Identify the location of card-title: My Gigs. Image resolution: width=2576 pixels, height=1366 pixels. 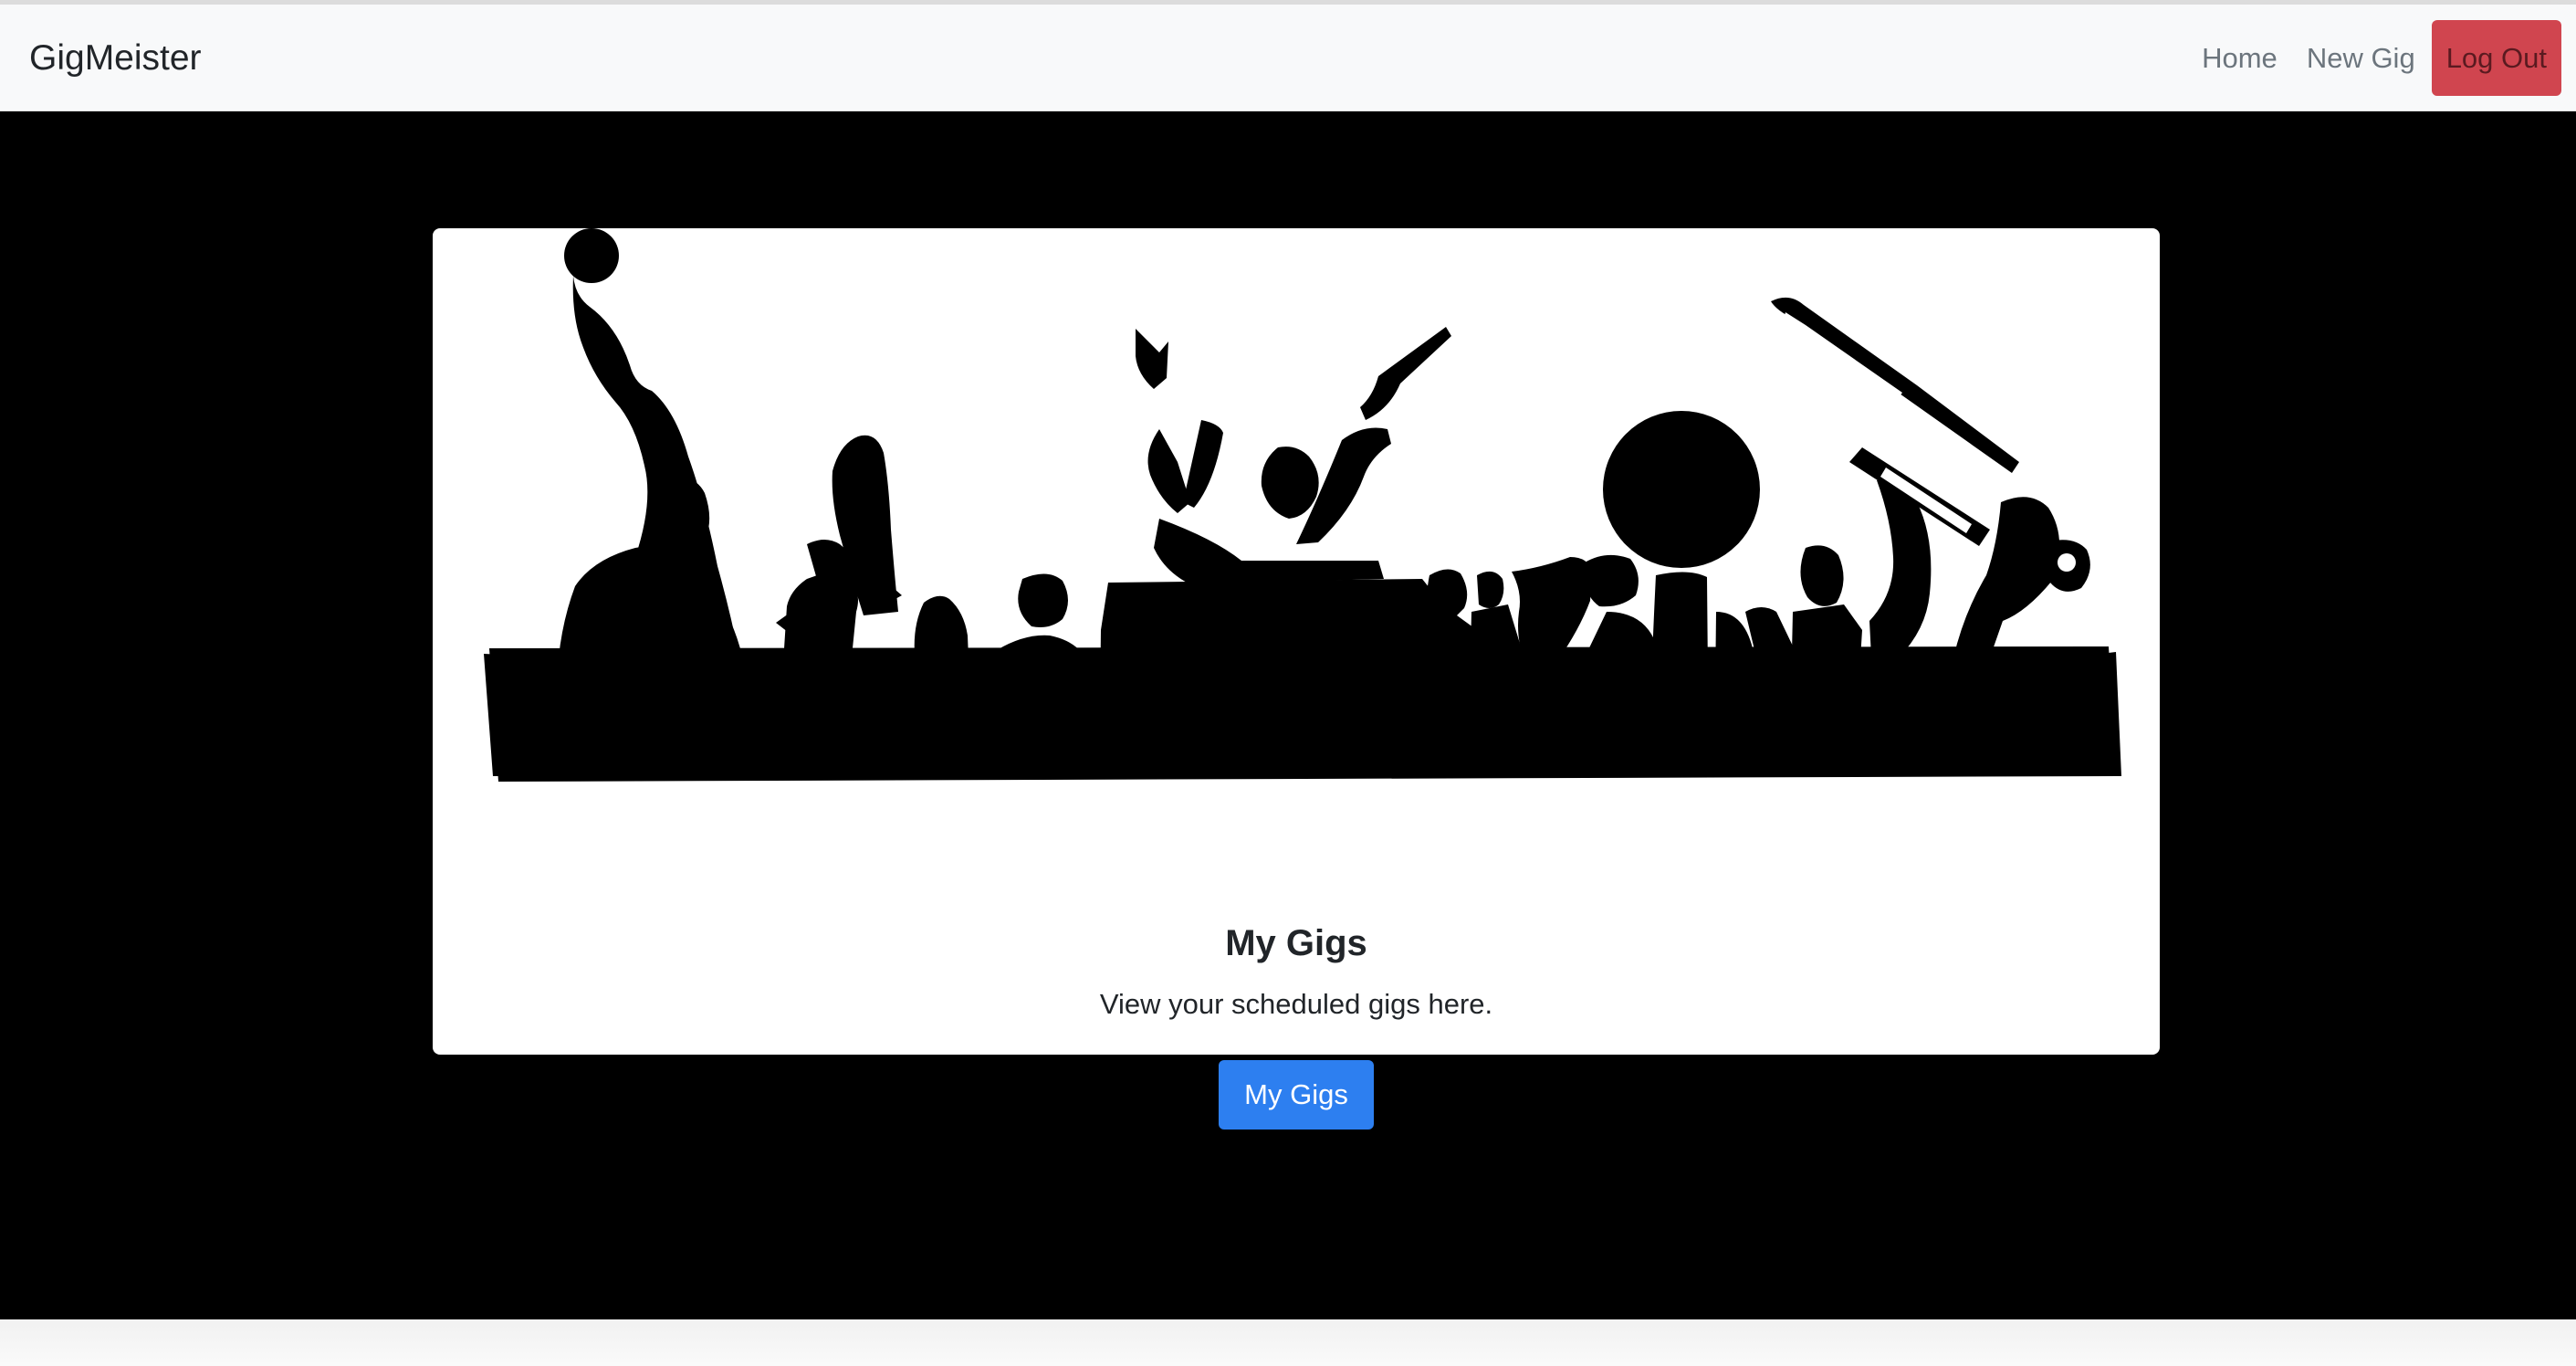
(1296, 943).